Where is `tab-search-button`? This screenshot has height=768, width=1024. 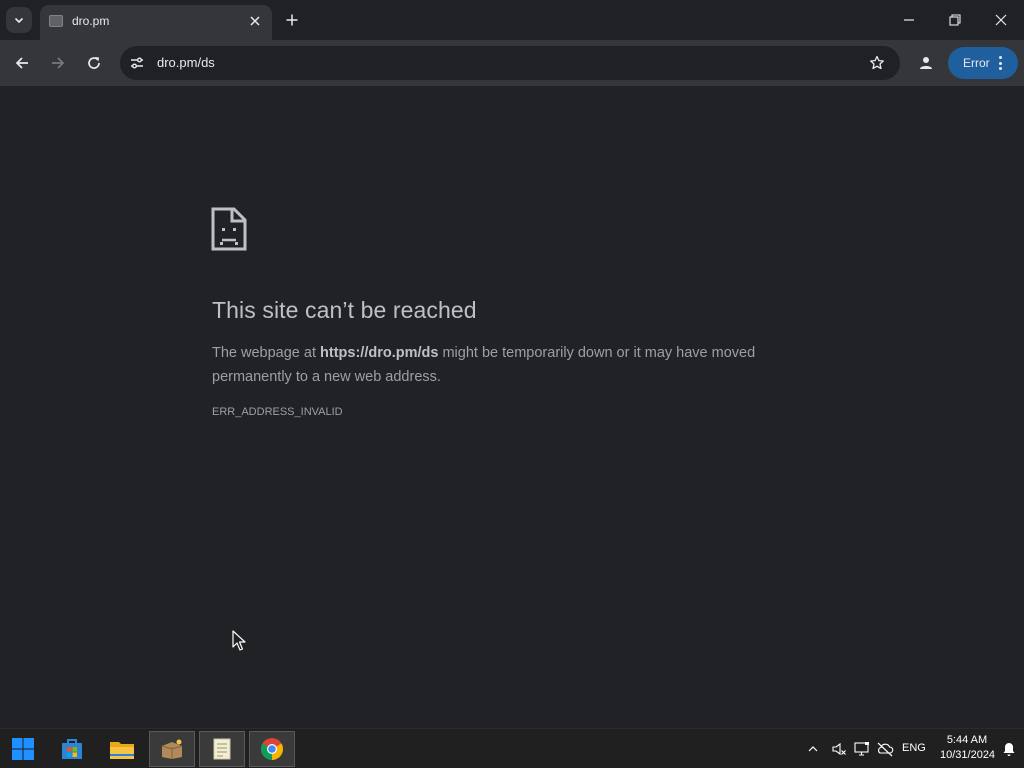 tab-search-button is located at coordinates (19, 20).